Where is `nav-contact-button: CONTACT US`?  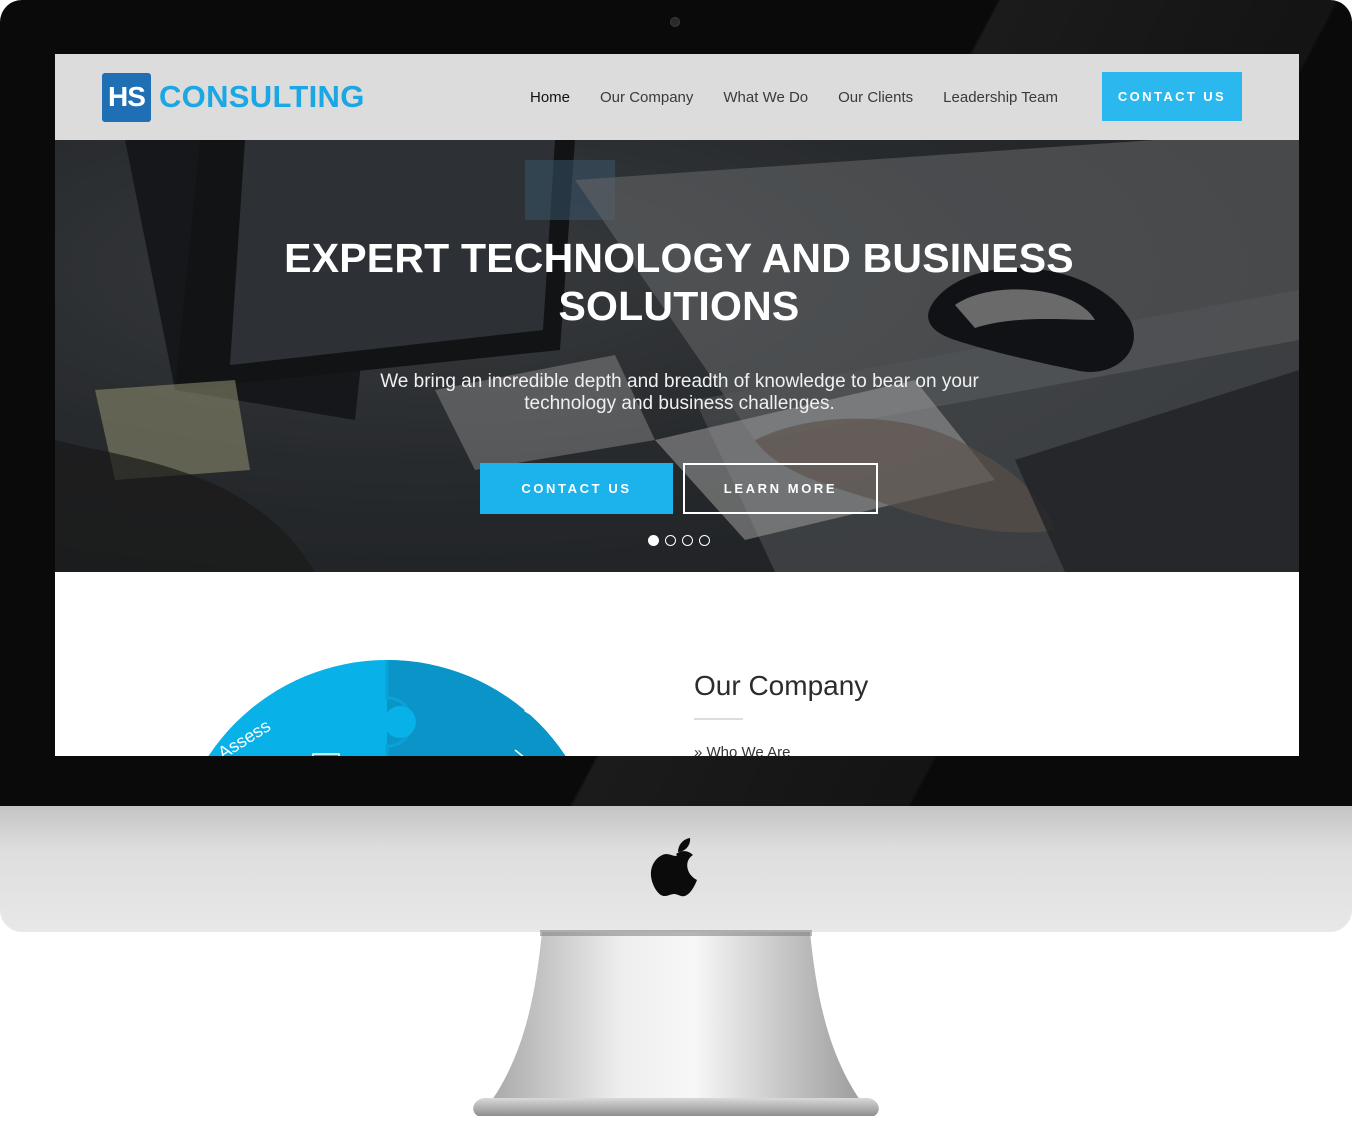
nav-contact-button: CONTACT US is located at coordinates (1172, 96).